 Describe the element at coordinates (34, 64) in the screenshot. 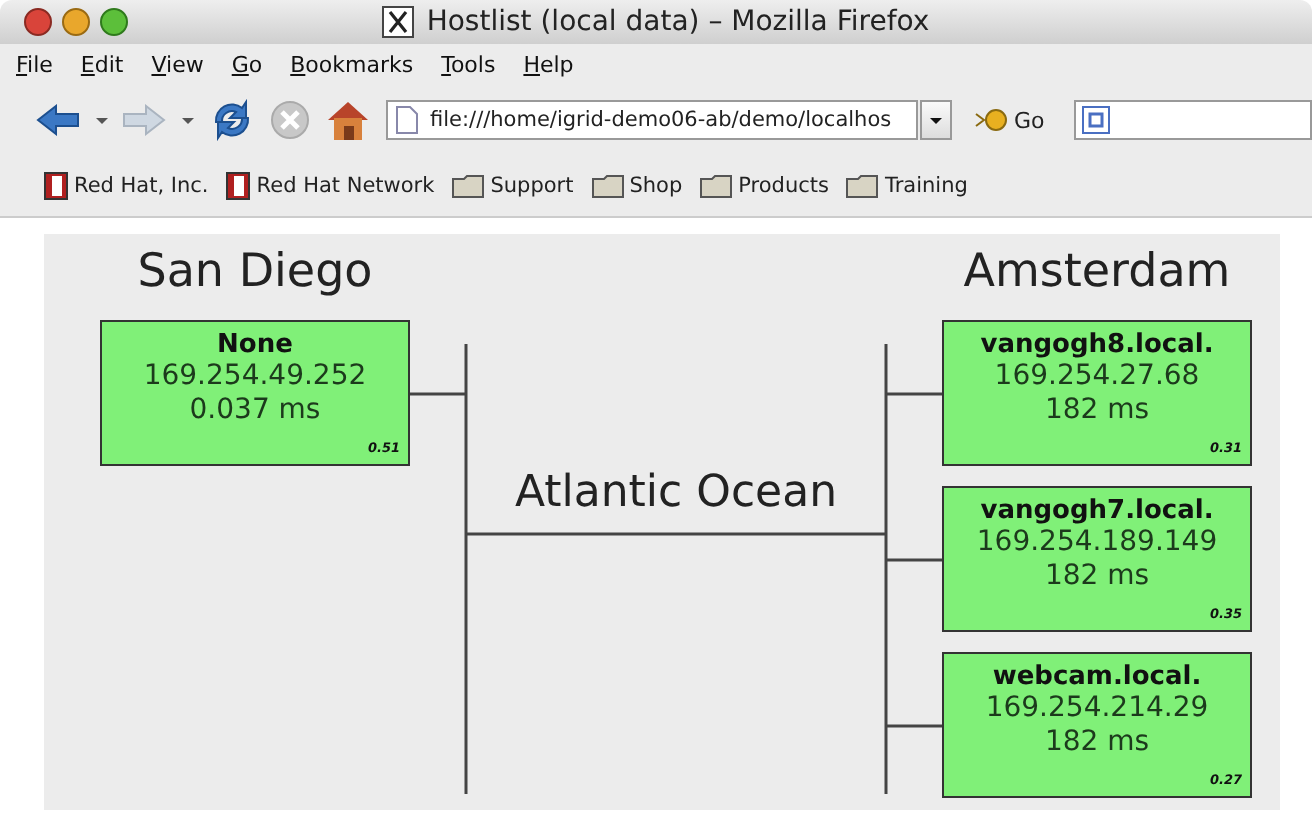

I see `menu-item: File` at that location.